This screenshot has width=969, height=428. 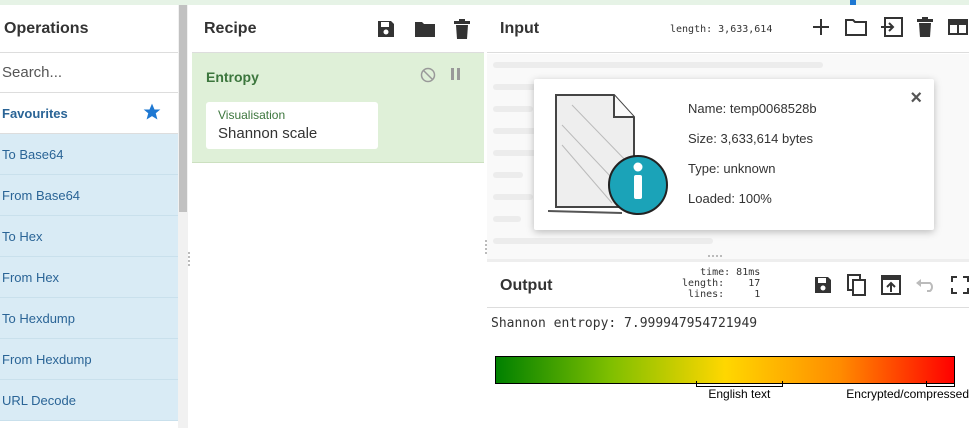 What do you see at coordinates (89, 359) in the screenshot?
I see `operation-item: From Hexdump` at bounding box center [89, 359].